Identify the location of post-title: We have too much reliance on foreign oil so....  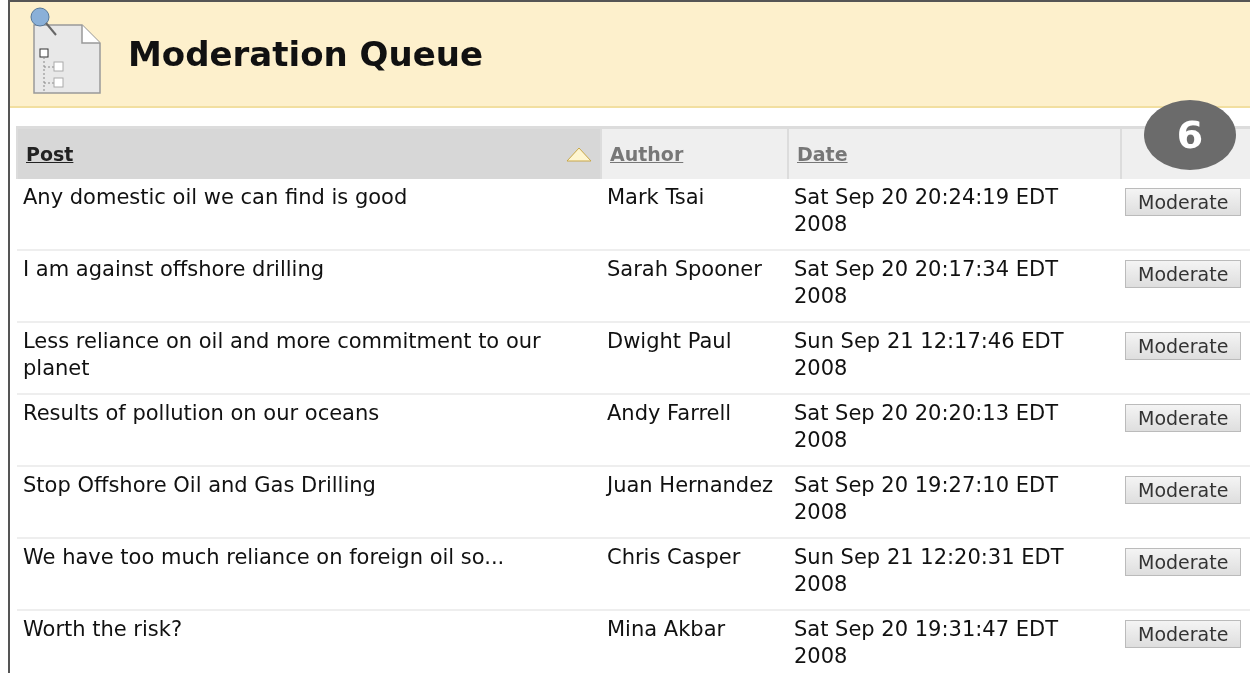
(264, 557).